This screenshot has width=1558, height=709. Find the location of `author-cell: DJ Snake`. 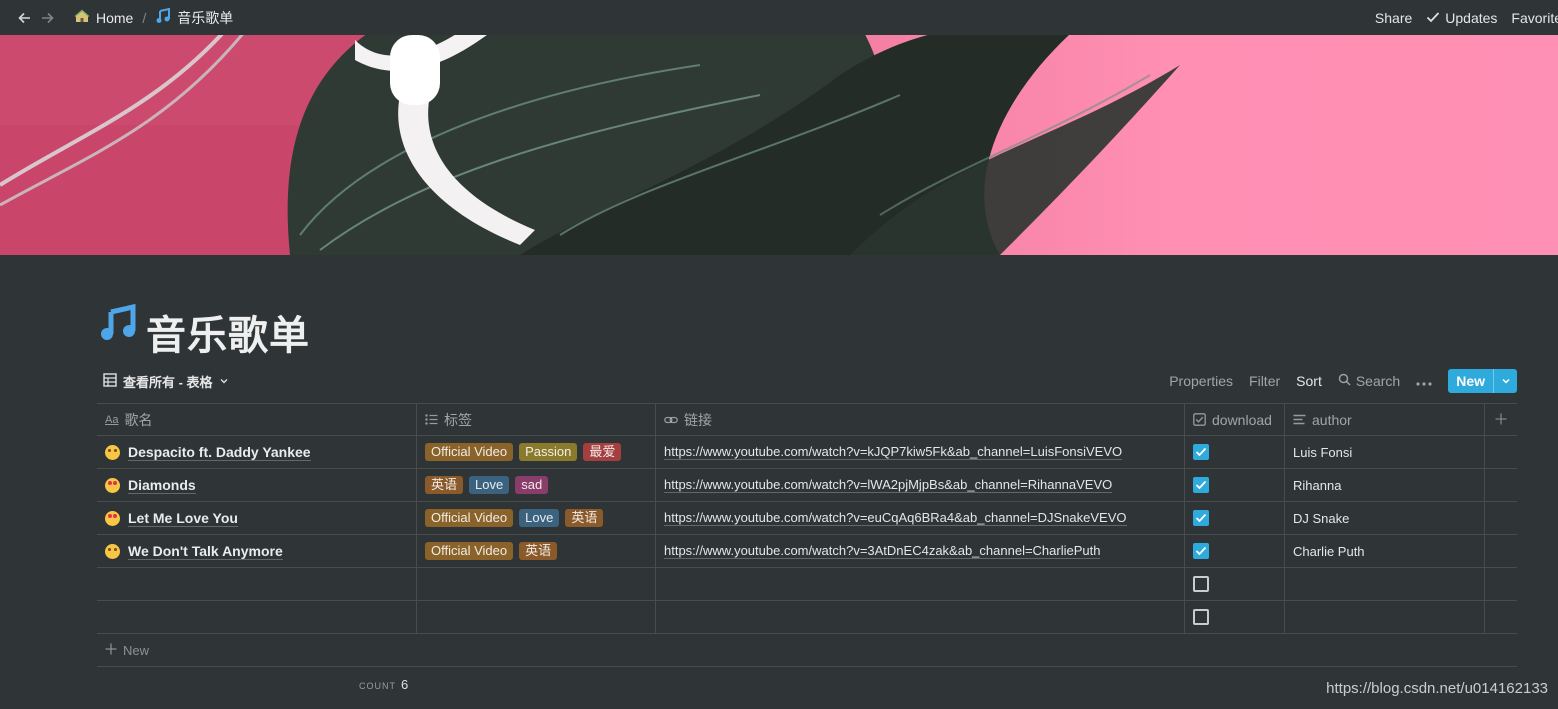

author-cell: DJ Snake is located at coordinates (1385, 518).